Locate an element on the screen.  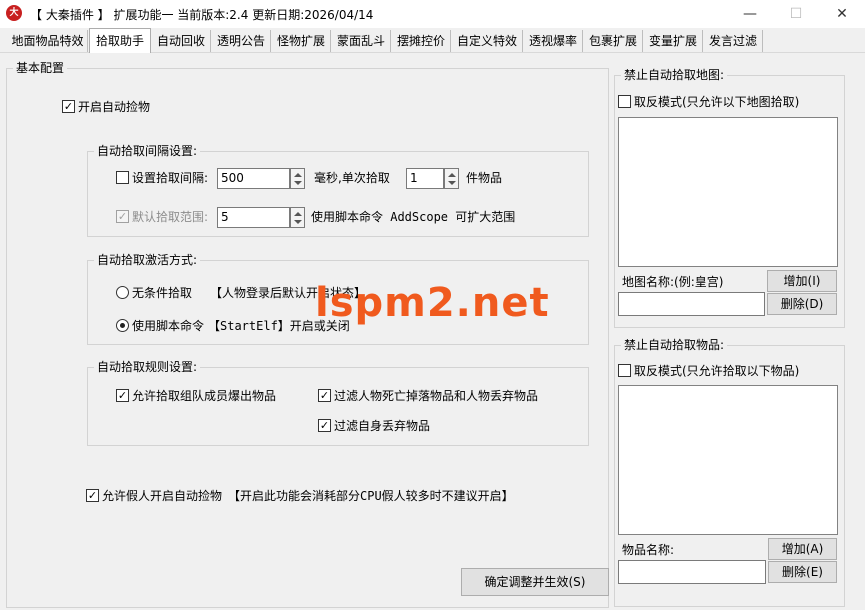
tab-variable-extension: 变量扩展 is located at coordinates (673, 41).